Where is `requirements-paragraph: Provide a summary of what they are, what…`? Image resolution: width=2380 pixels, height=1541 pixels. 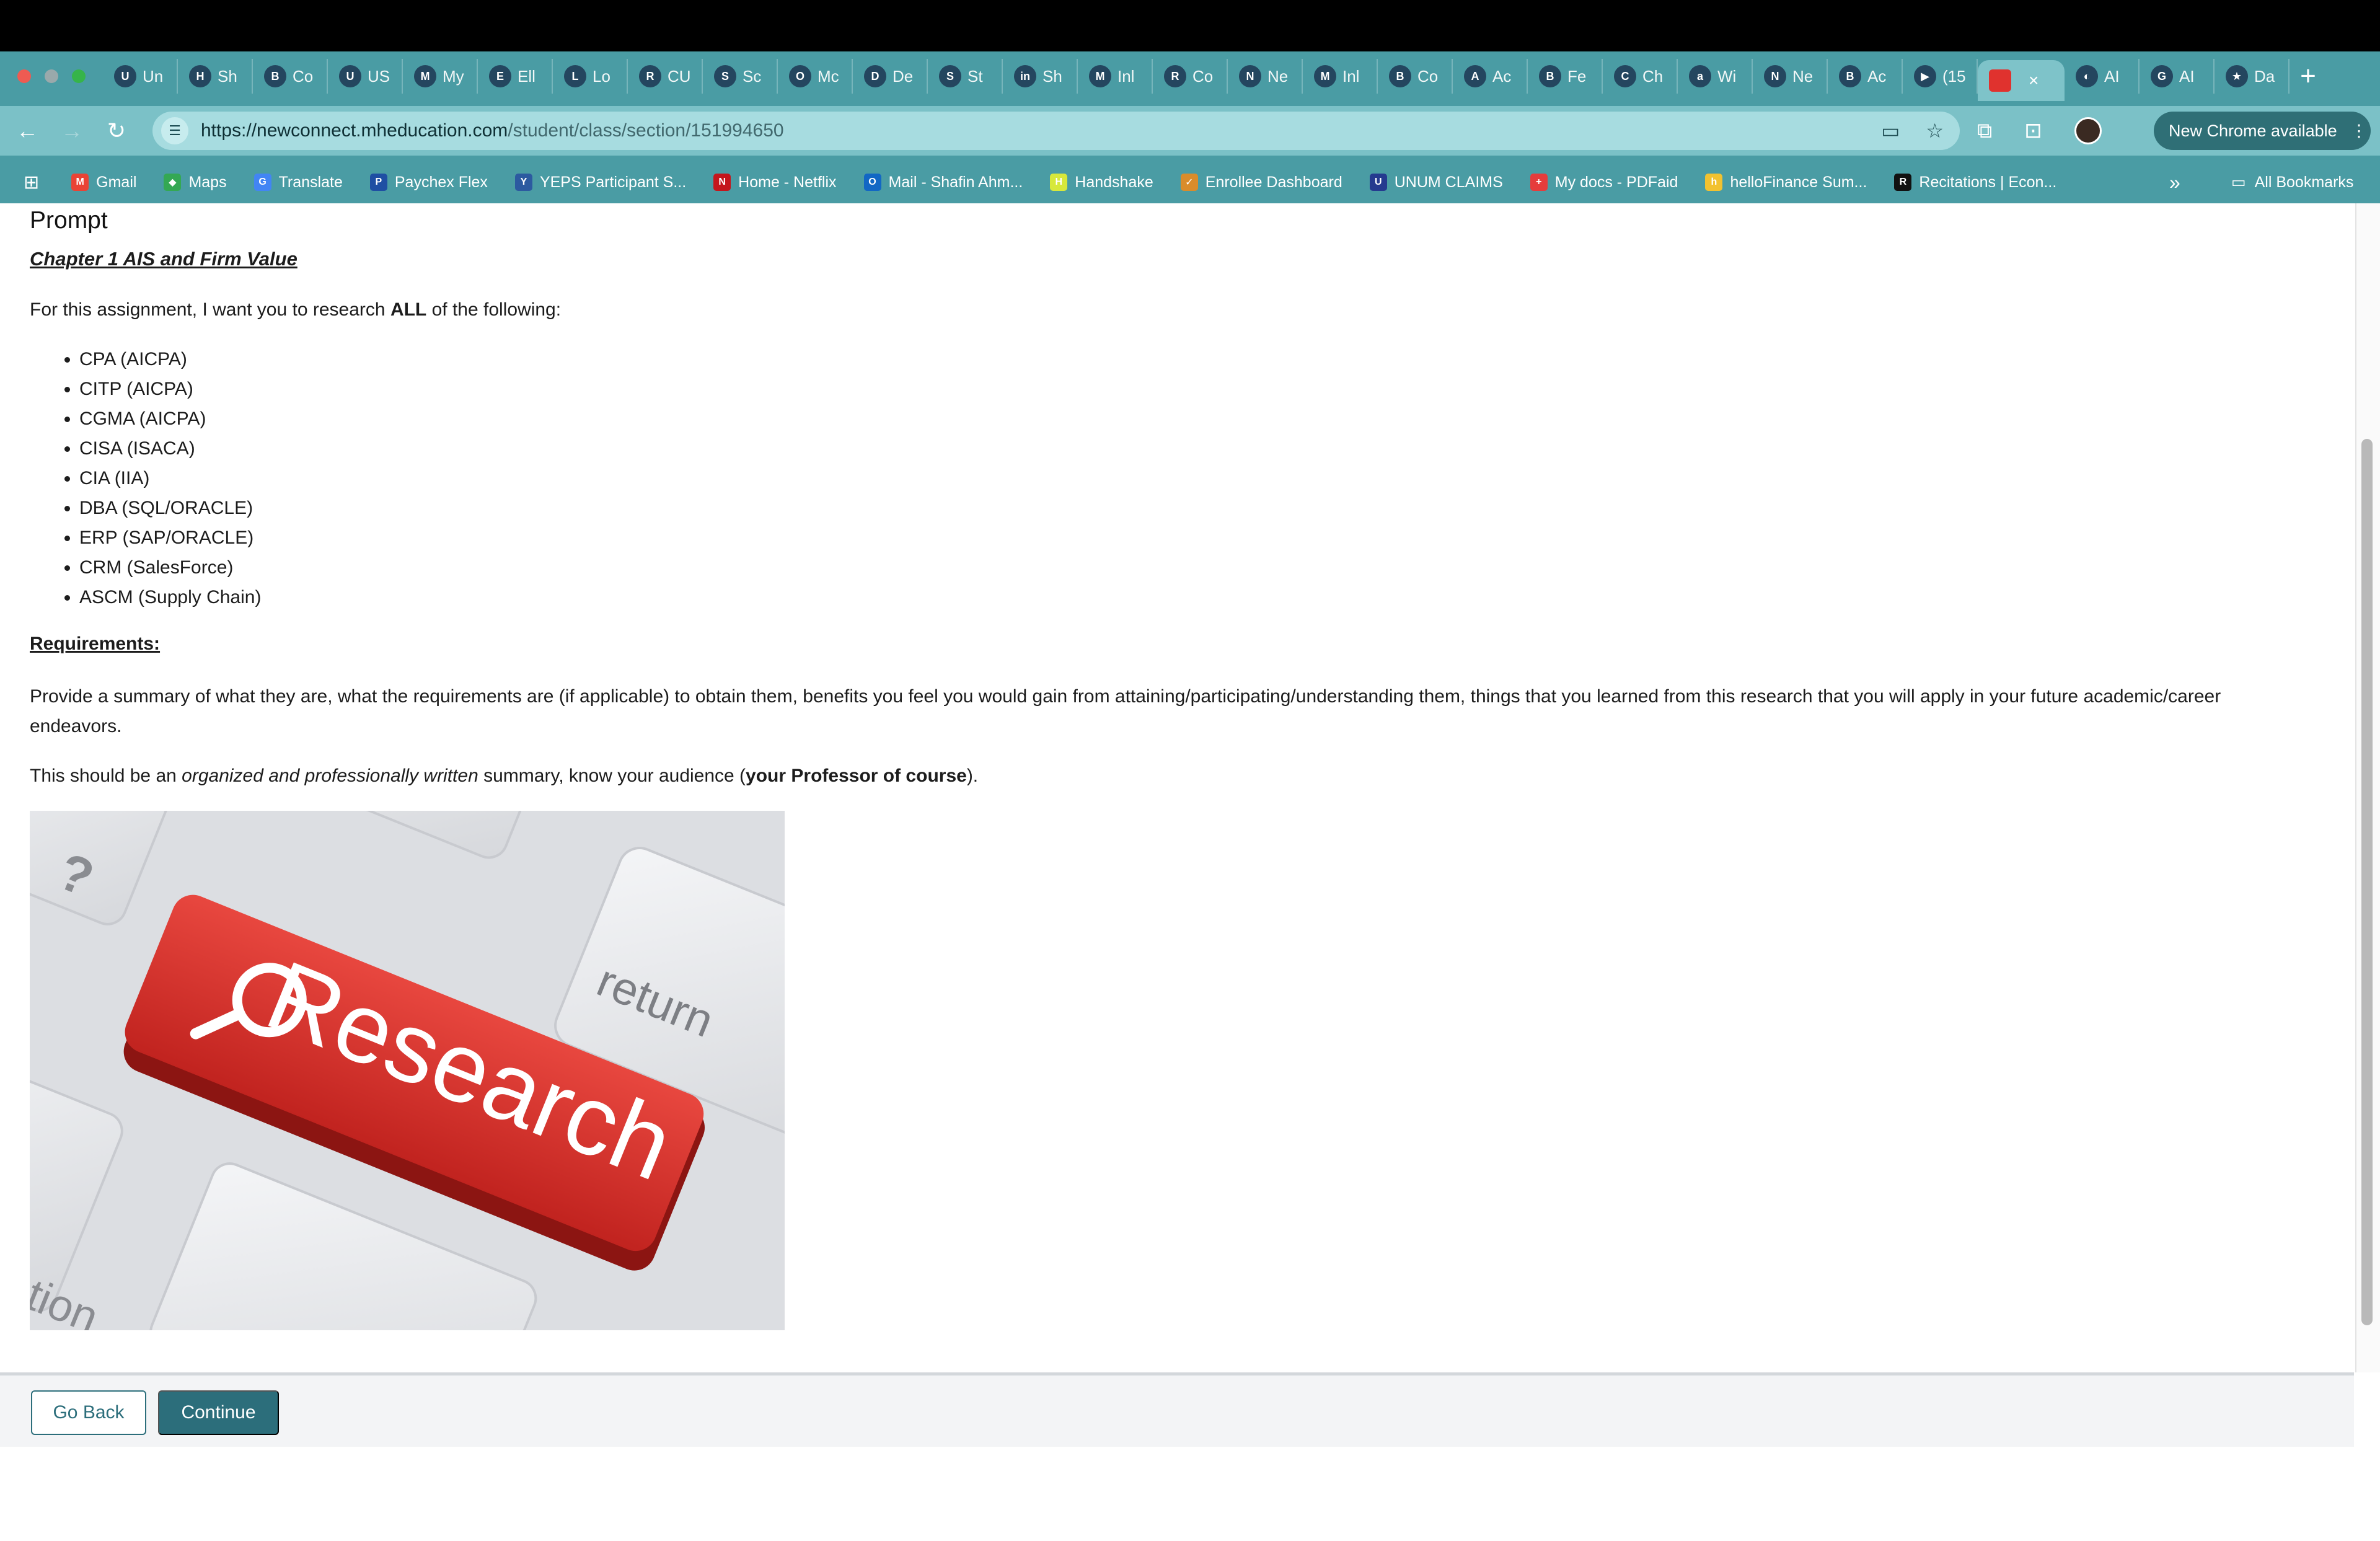 requirements-paragraph: Provide a summary of what they are, what… is located at coordinates (1125, 711).